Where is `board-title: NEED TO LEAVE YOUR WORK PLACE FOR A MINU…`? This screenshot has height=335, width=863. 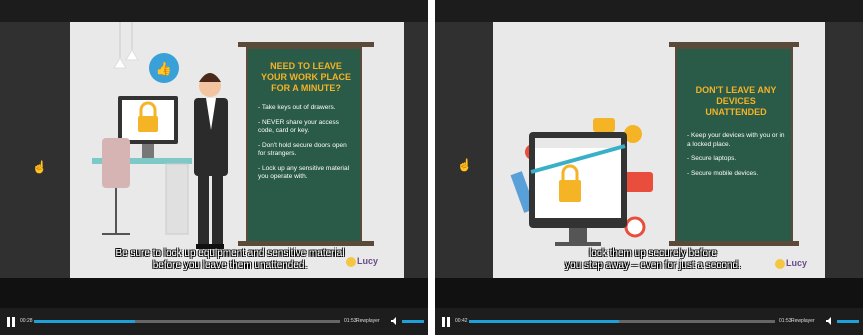 board-title: NEED TO LEAVE YOUR WORK PLACE FOR A MINU… is located at coordinates (306, 77).